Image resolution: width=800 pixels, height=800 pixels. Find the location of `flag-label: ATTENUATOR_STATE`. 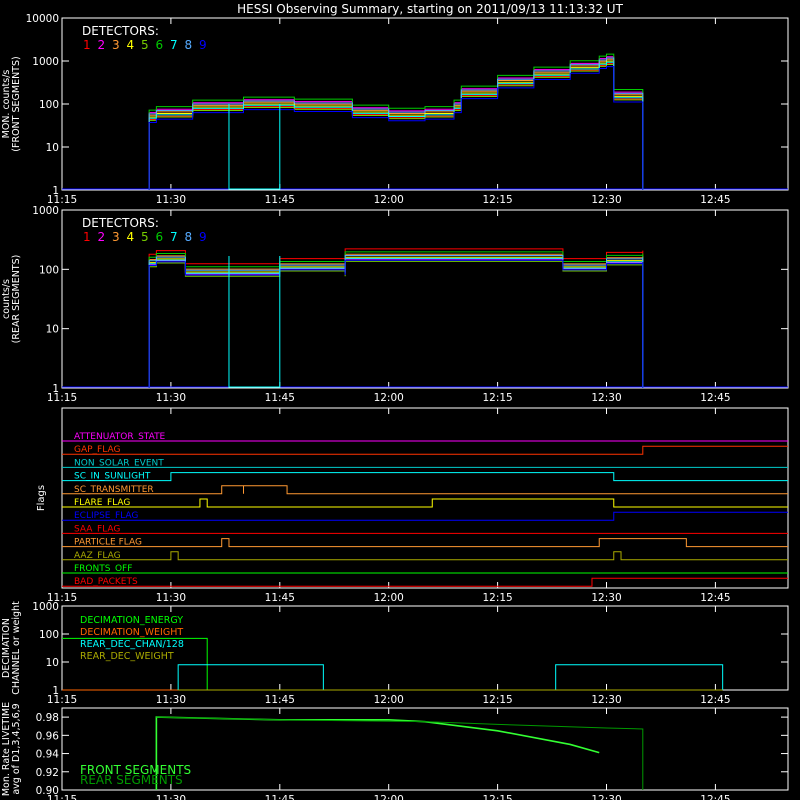

flag-label: ATTENUATOR_STATE is located at coordinates (120, 437).